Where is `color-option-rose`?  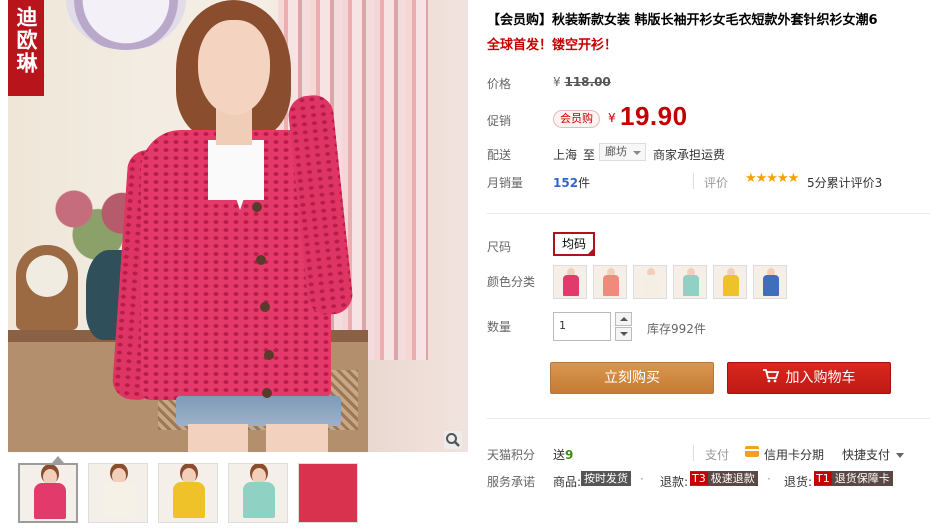
color-option-rose is located at coordinates (570, 282).